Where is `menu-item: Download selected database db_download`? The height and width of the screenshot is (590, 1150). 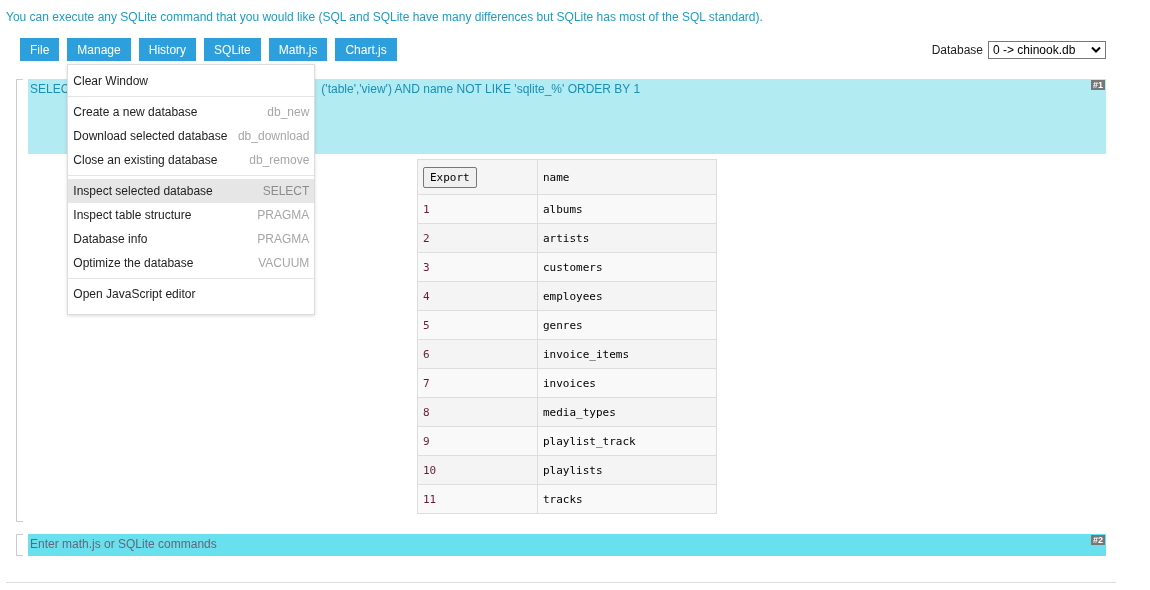 menu-item: Download selected database db_download is located at coordinates (191, 136).